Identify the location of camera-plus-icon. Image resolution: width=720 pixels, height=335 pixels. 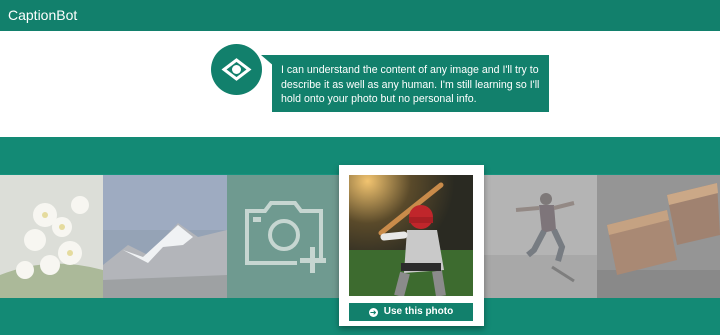
(288, 237).